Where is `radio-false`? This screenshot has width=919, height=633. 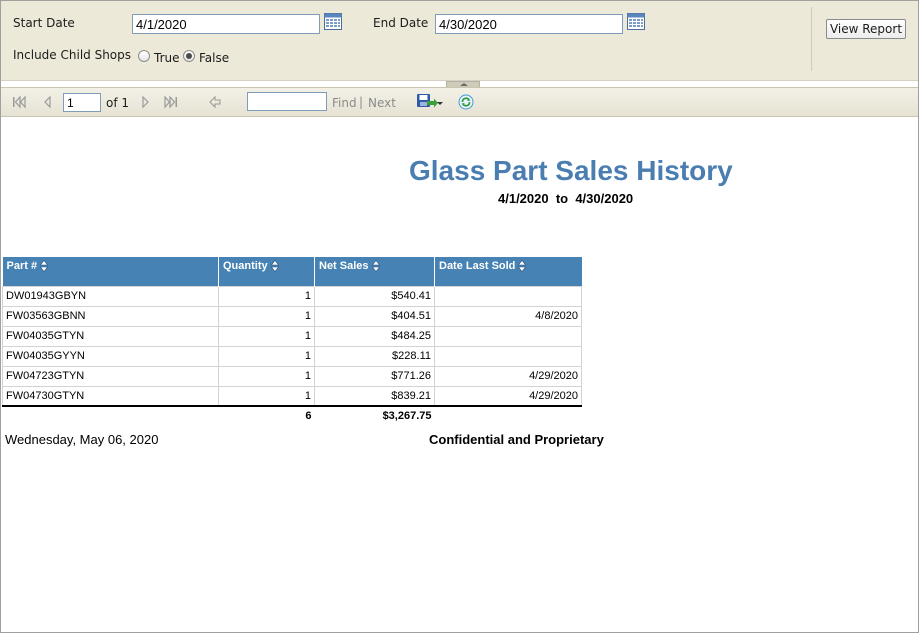
radio-false is located at coordinates (189, 56).